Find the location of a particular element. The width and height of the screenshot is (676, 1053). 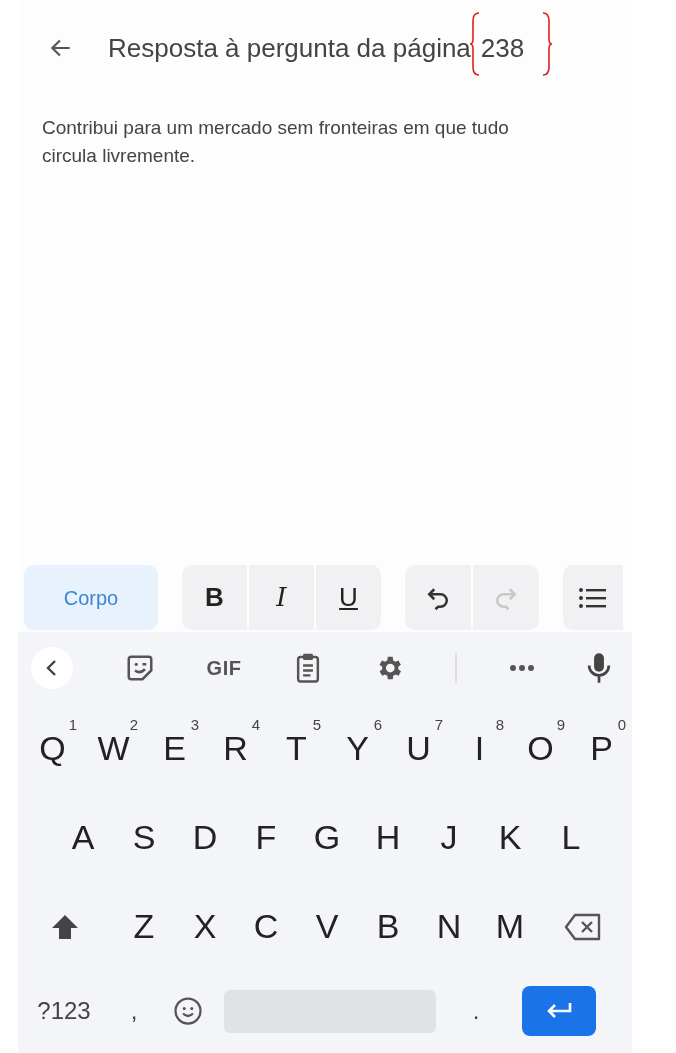

key: M is located at coordinates (510, 926).